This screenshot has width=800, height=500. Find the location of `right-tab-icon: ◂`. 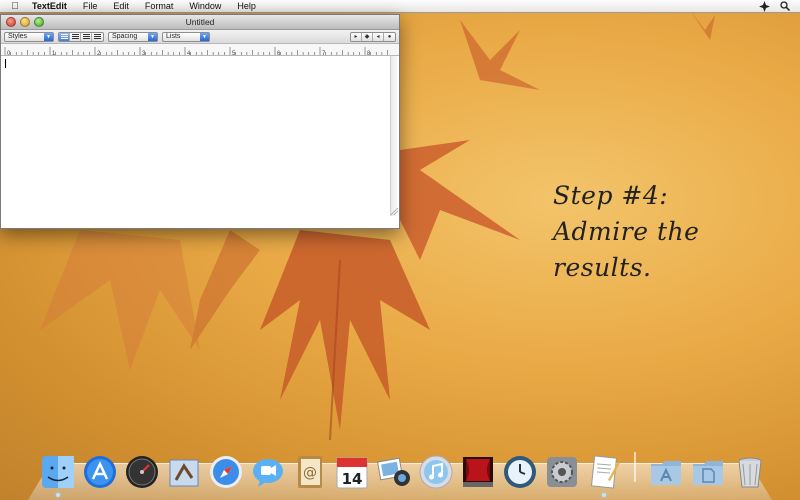

right-tab-icon: ◂ is located at coordinates (378, 36).